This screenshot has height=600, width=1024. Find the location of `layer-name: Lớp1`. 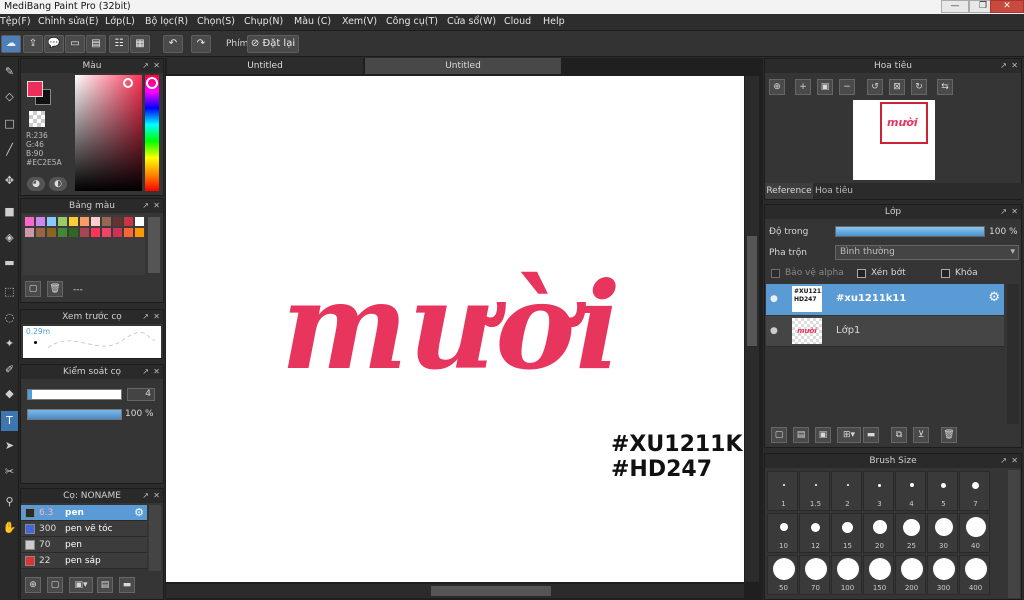

layer-name: Lớp1 is located at coordinates (848, 330).